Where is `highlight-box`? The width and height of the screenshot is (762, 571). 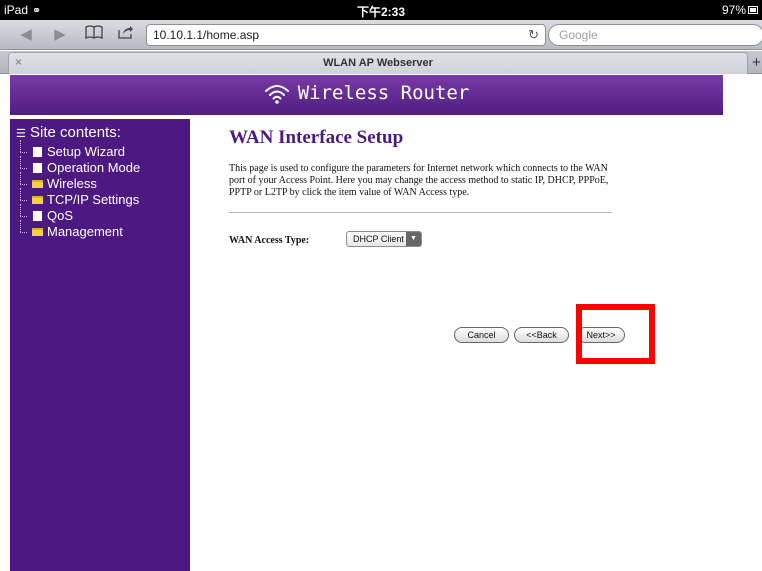
highlight-box is located at coordinates (615, 334).